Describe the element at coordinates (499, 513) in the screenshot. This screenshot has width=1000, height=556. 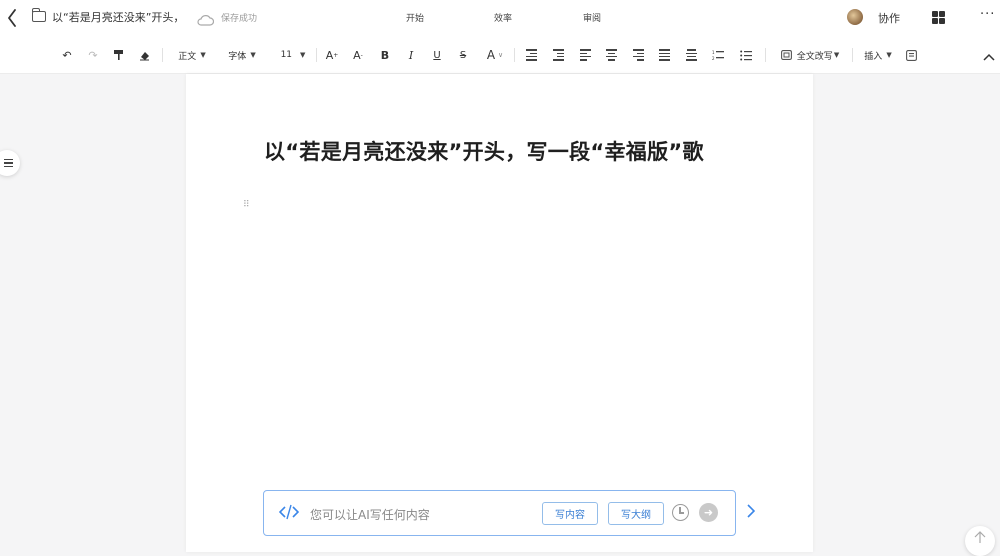
I see `ai-input-box: 您可以让AI写任何内容 写内容 写大纲 ➜` at that location.